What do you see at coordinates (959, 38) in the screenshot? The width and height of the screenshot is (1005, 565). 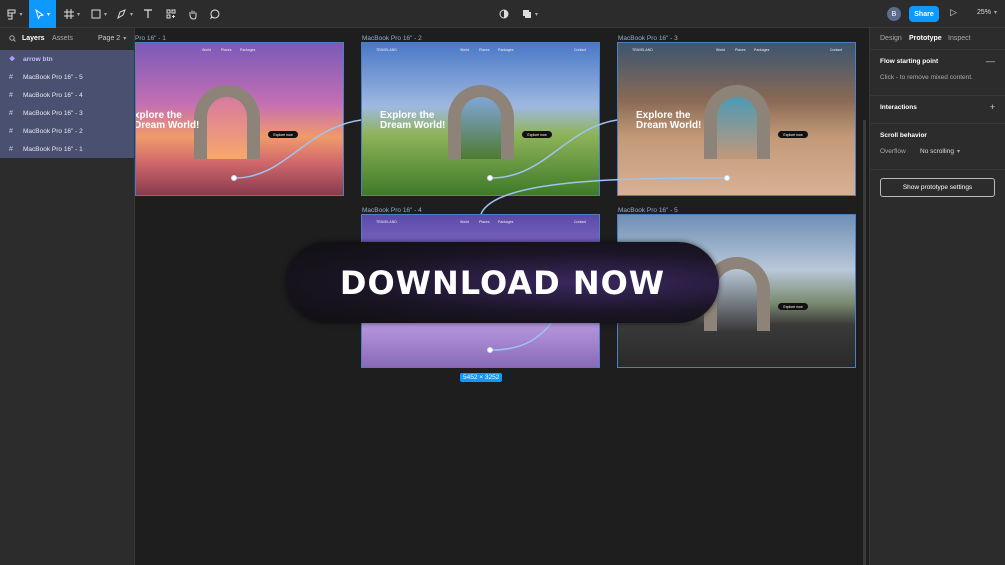 I see `tab-inspect: Inspect` at bounding box center [959, 38].